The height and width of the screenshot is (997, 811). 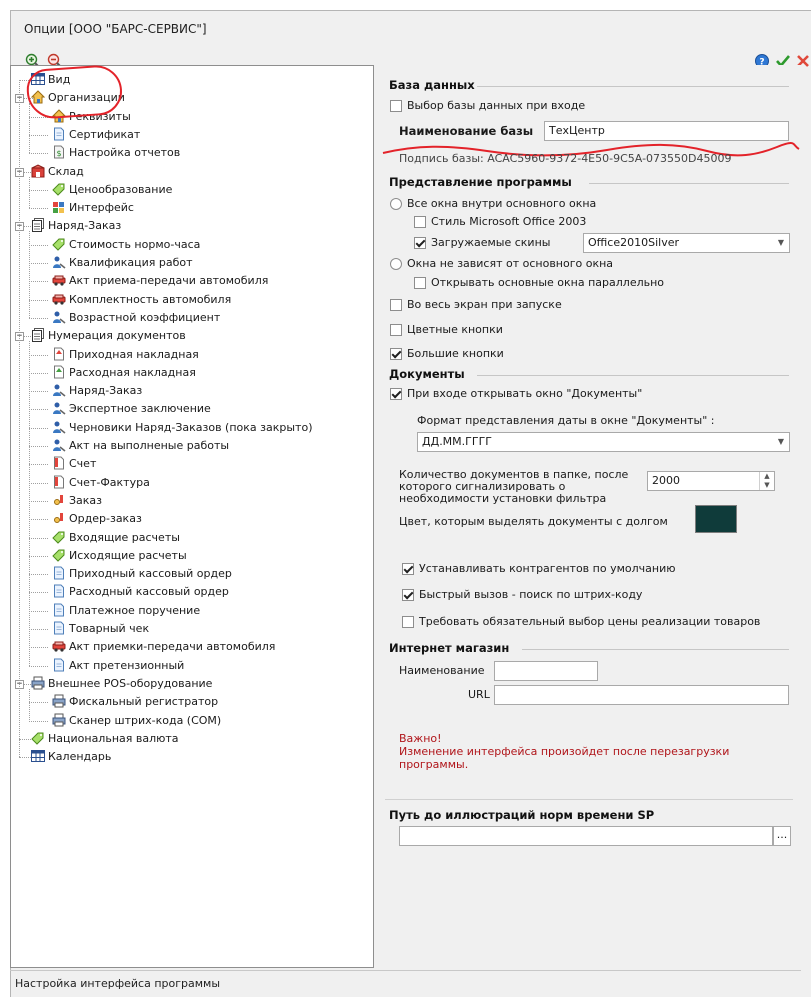 What do you see at coordinates (93, 208) in the screenshot?
I see `tree-item: Интерфейс` at bounding box center [93, 208].